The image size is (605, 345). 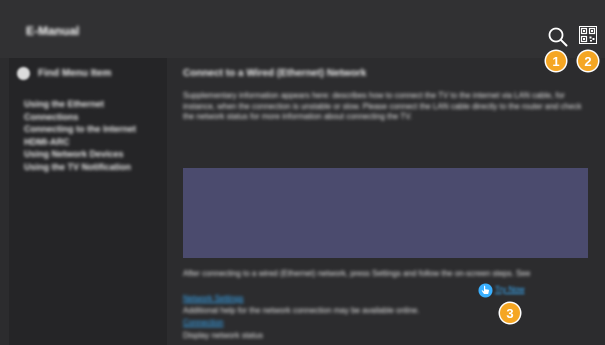 I want to click on sidebar-item: Using Network Devices, so click(x=80, y=154).